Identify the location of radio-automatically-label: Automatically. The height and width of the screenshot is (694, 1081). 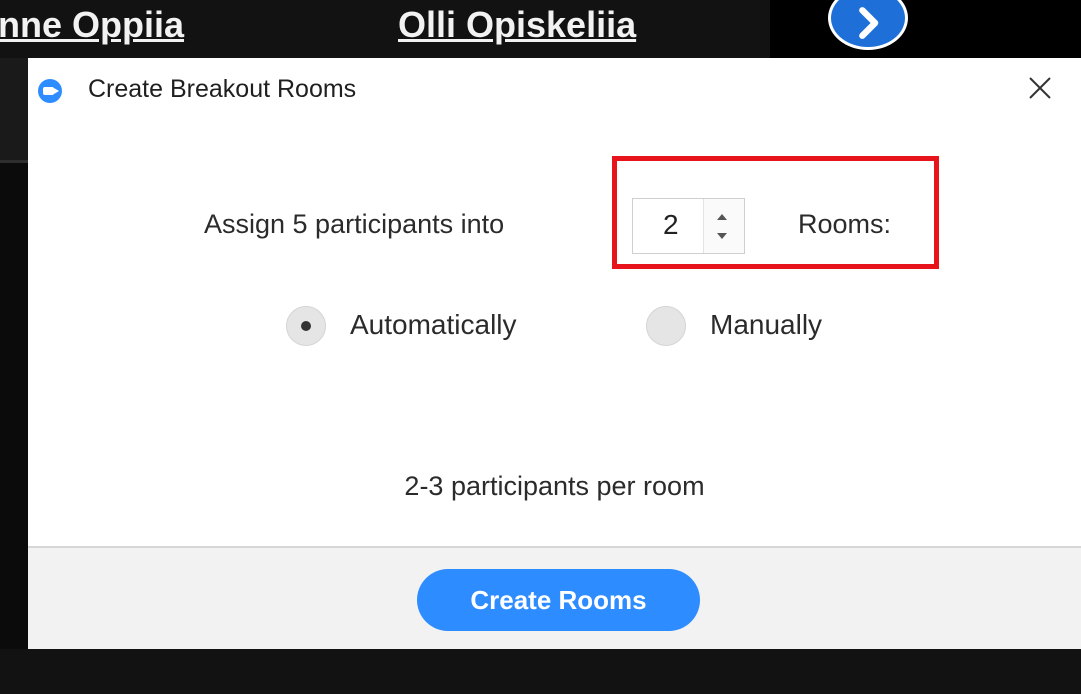
(433, 324).